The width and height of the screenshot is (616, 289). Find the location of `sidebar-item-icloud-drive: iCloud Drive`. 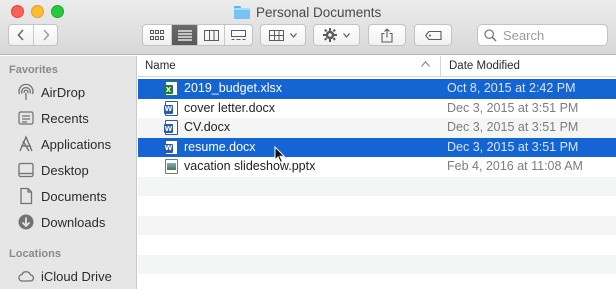

sidebar-item-icloud-drive: iCloud Drive is located at coordinates (64, 276).